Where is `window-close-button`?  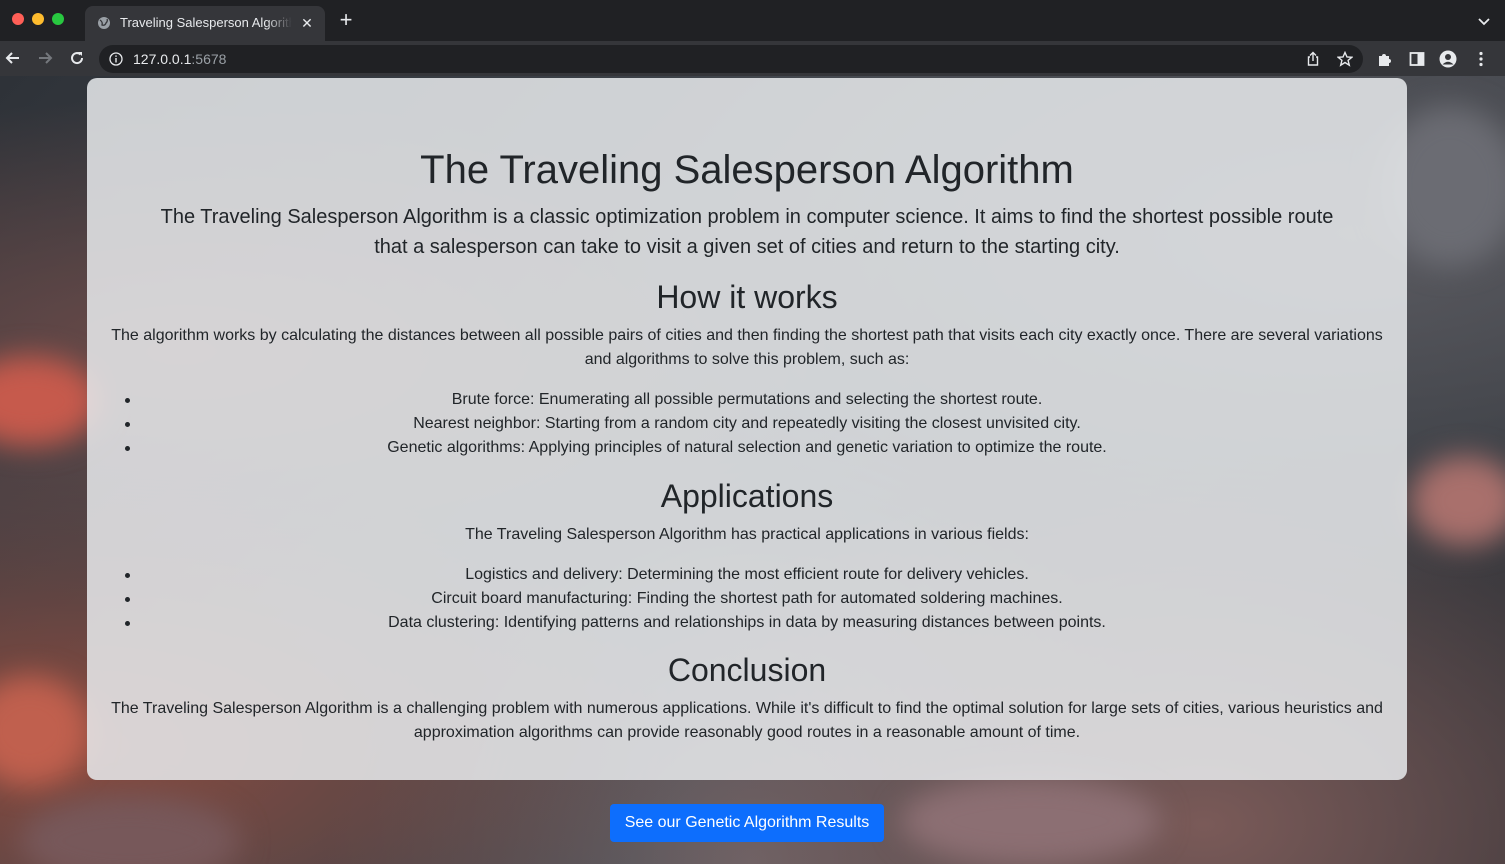
window-close-button is located at coordinates (18, 19).